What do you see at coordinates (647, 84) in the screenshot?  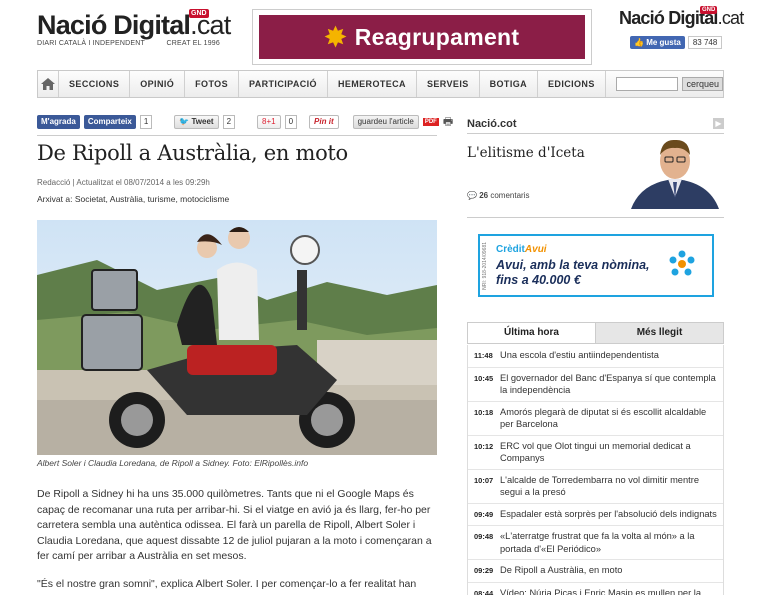 I see `search-input` at bounding box center [647, 84].